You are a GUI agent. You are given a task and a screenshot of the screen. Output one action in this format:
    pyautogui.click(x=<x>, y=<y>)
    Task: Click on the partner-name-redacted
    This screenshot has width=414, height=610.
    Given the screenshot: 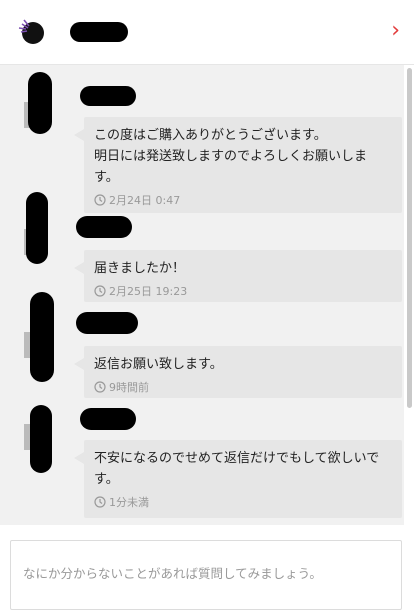 What is the action you would take?
    pyautogui.click(x=99, y=32)
    